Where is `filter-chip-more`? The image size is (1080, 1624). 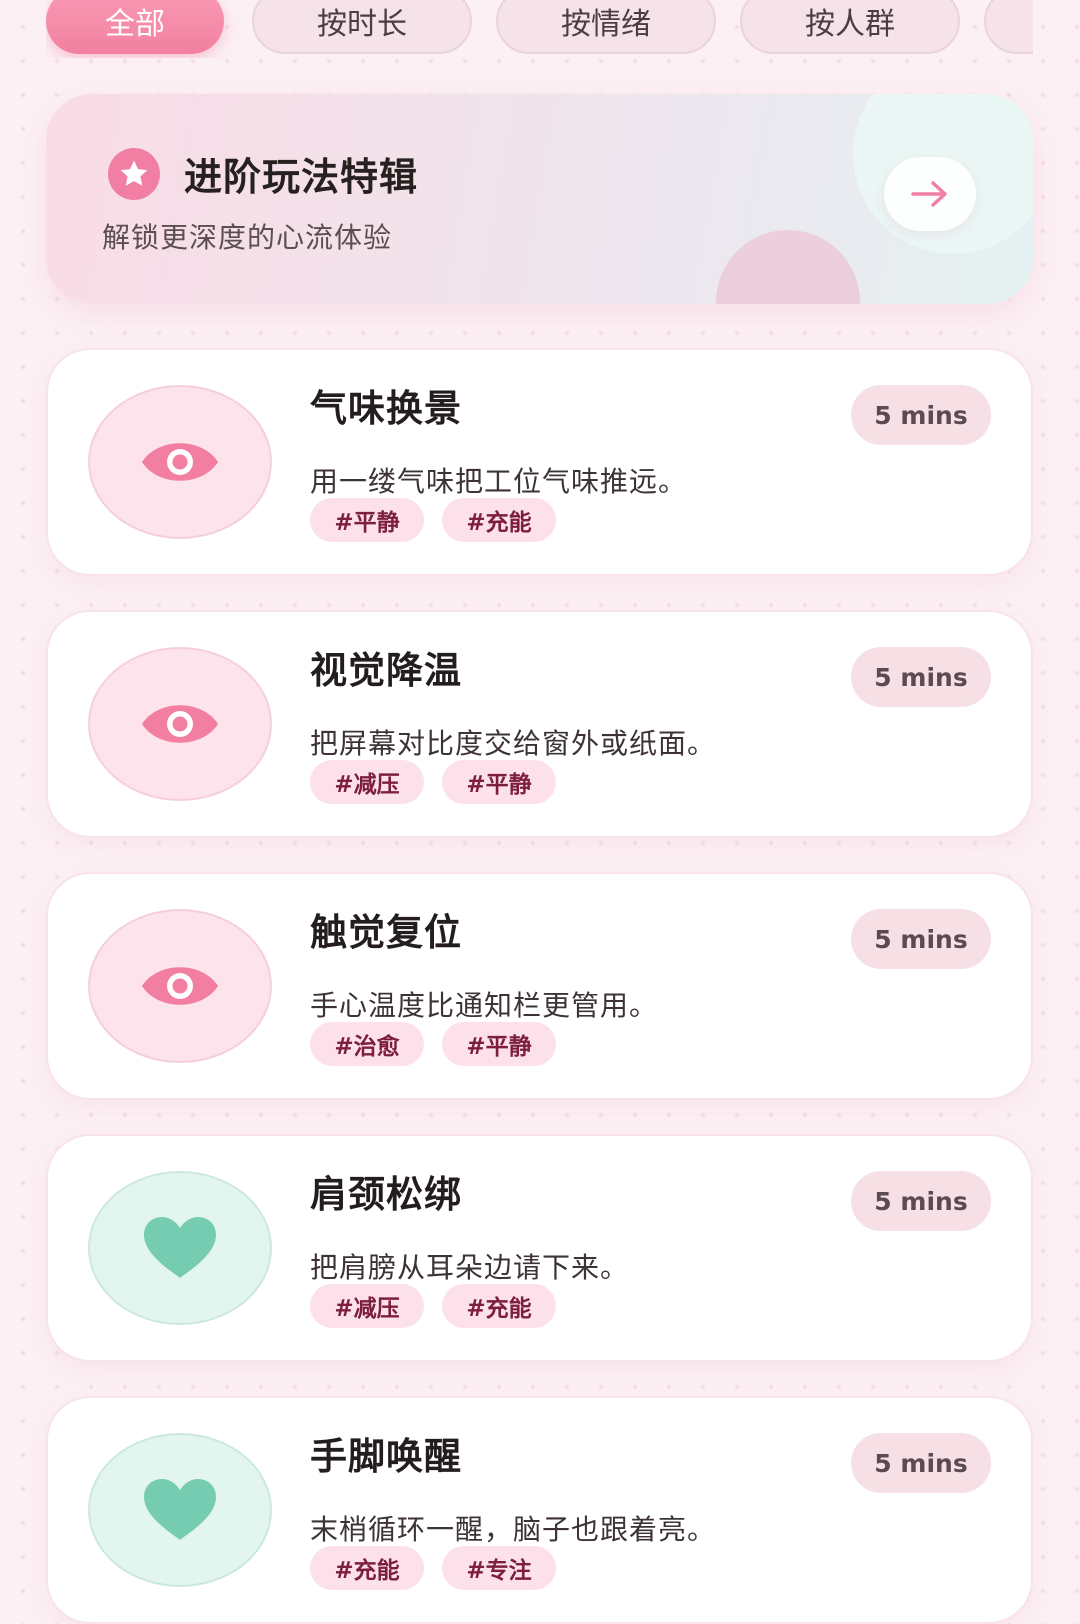
filter-chip-more is located at coordinates (1008, 27).